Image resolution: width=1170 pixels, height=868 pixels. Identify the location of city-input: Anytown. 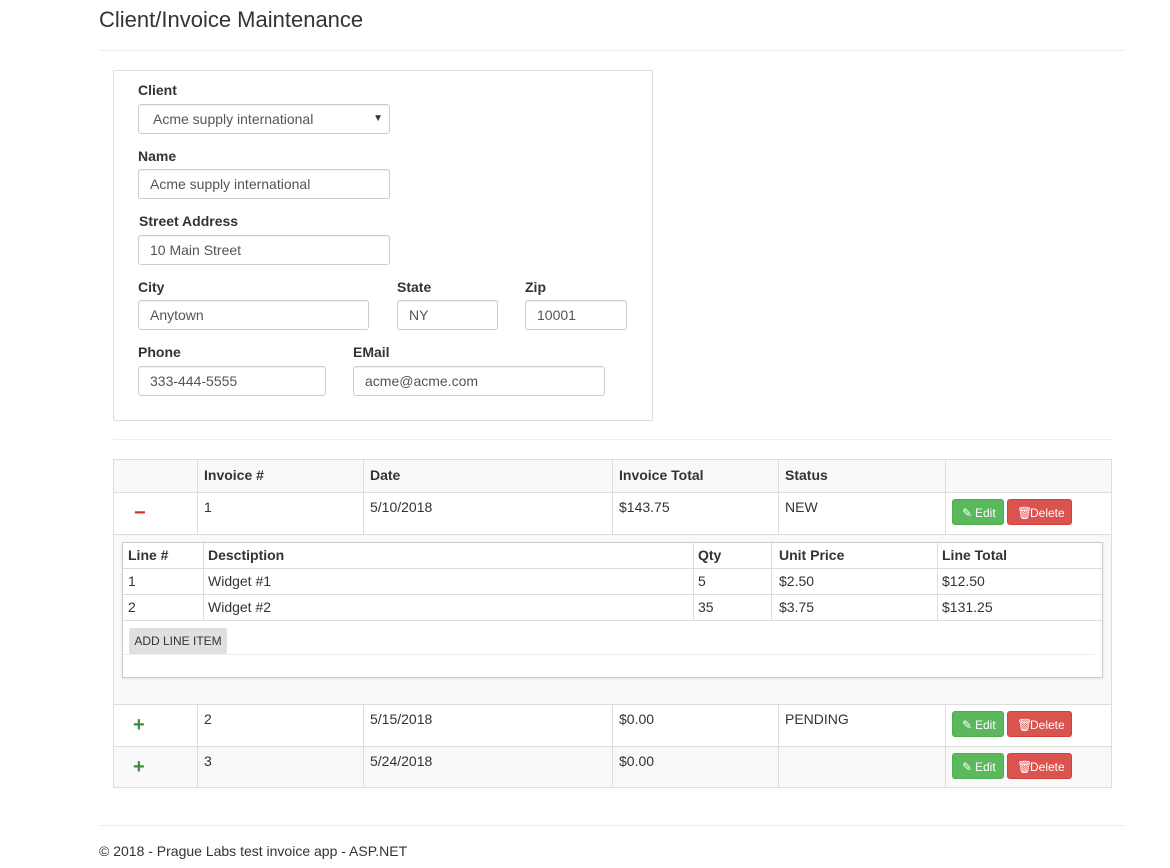
(253, 315).